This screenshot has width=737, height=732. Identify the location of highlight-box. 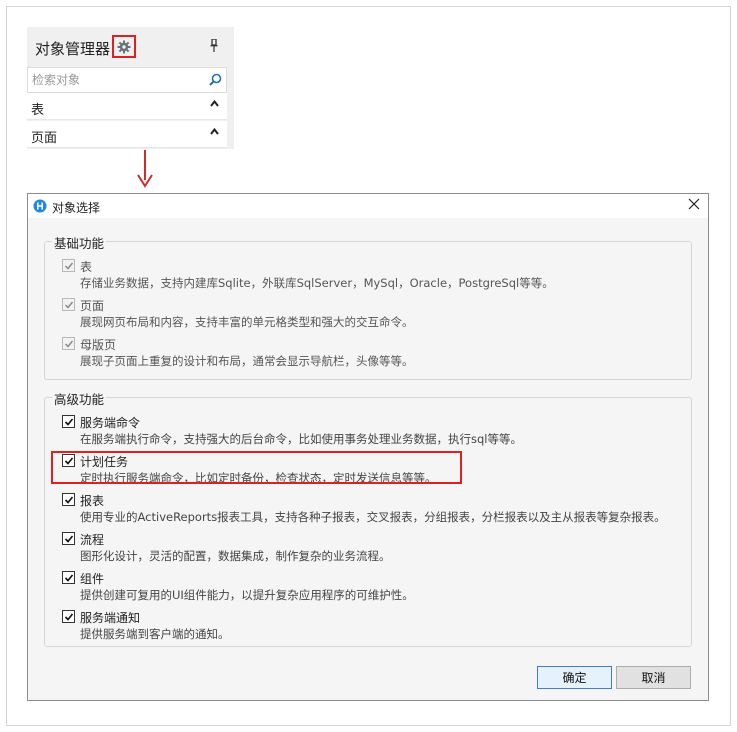
(256, 467).